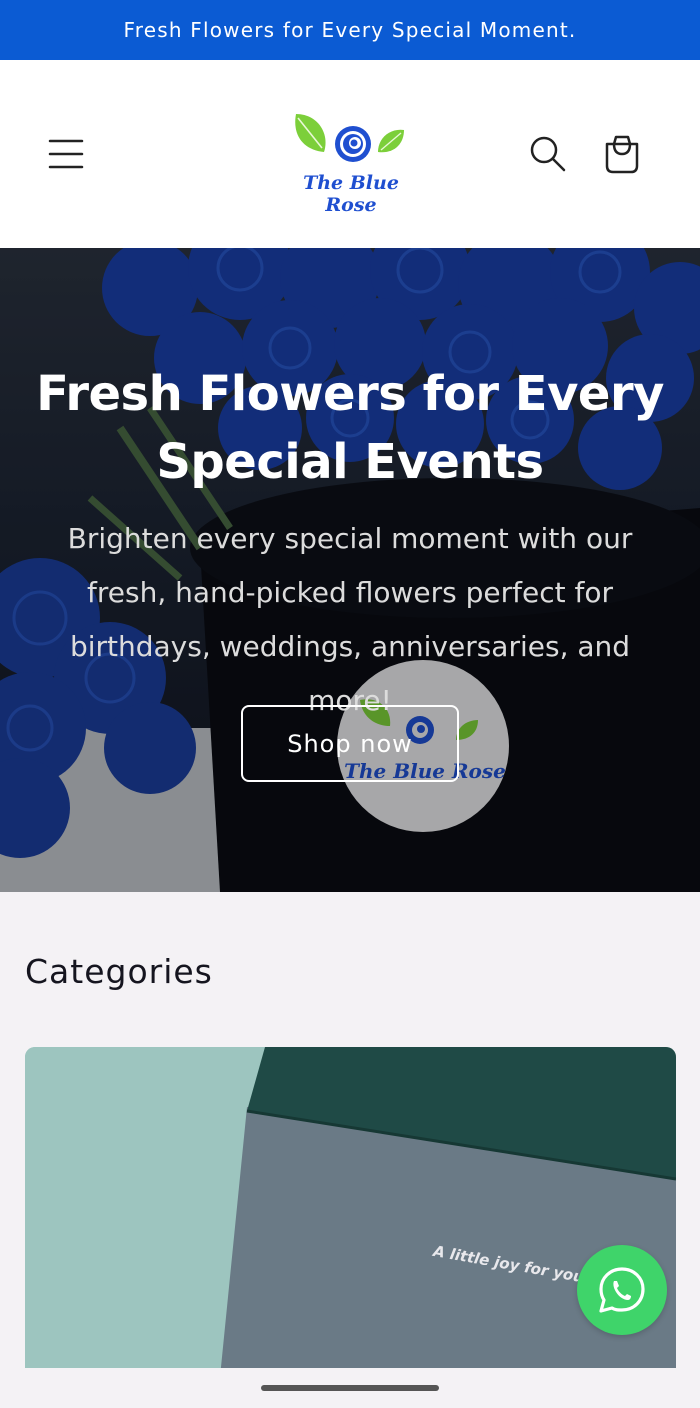 The height and width of the screenshot is (1408, 700). I want to click on search-button, so click(548, 154).